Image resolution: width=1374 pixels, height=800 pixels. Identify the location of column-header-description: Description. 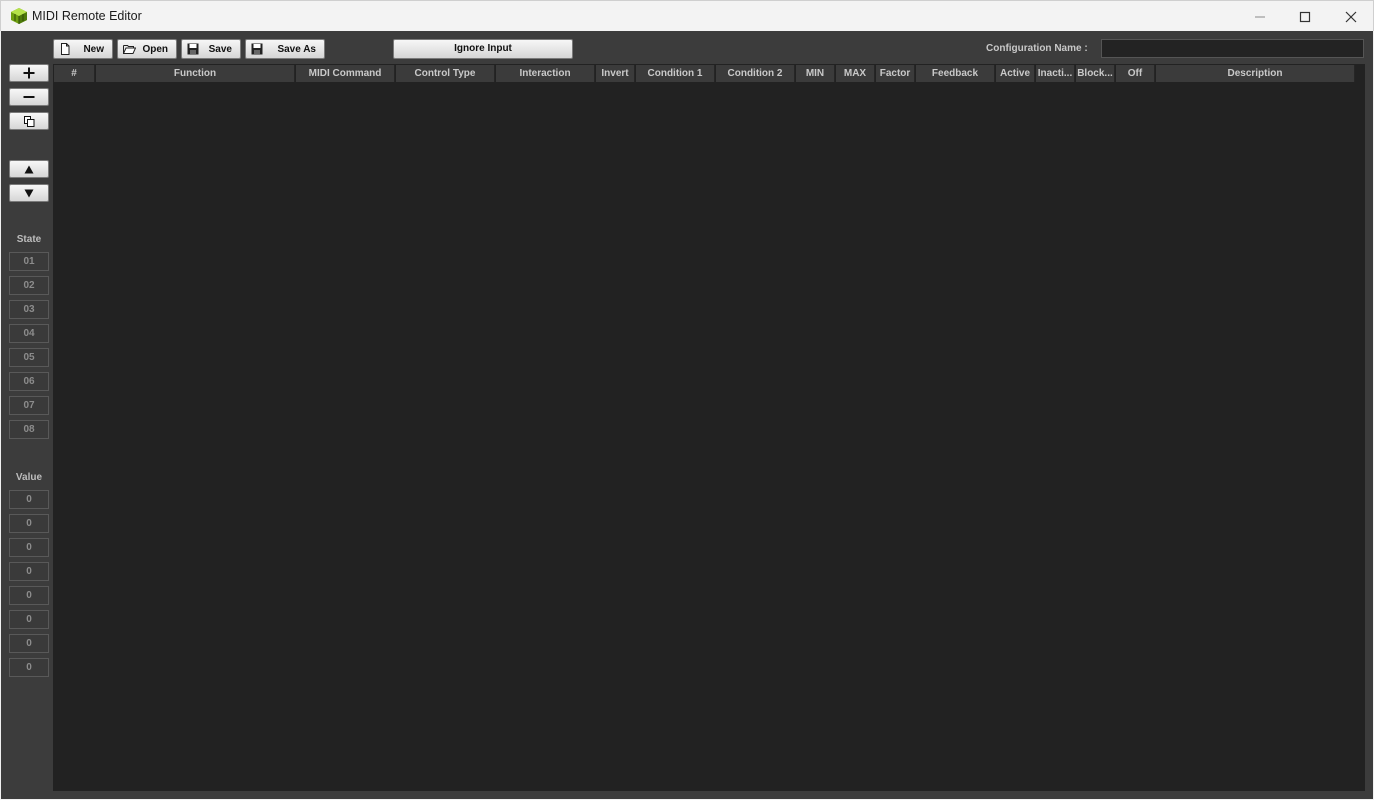
(1255, 73).